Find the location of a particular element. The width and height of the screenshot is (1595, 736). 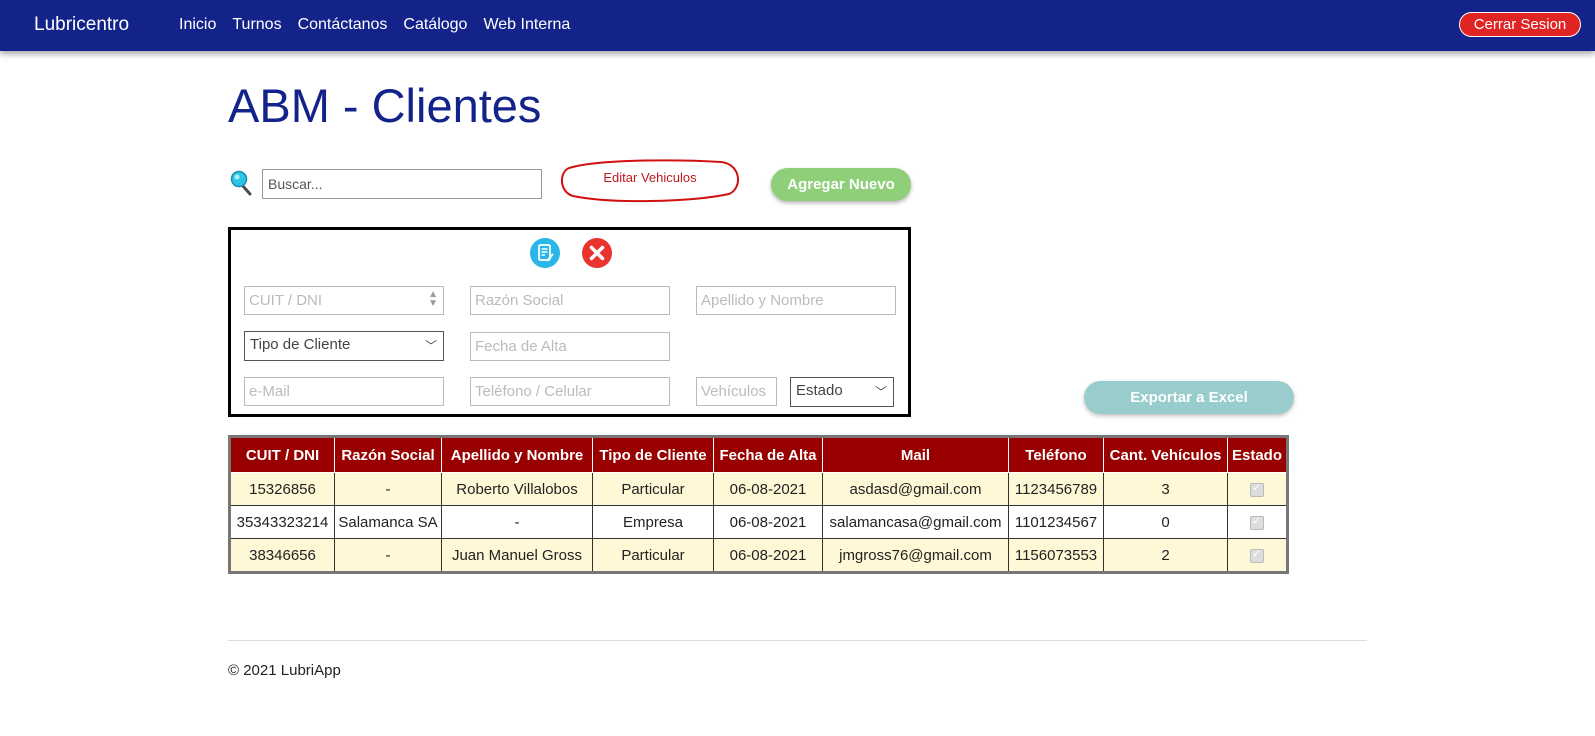

edit-vehicles-link: Editar Vehiculos is located at coordinates (650, 181).